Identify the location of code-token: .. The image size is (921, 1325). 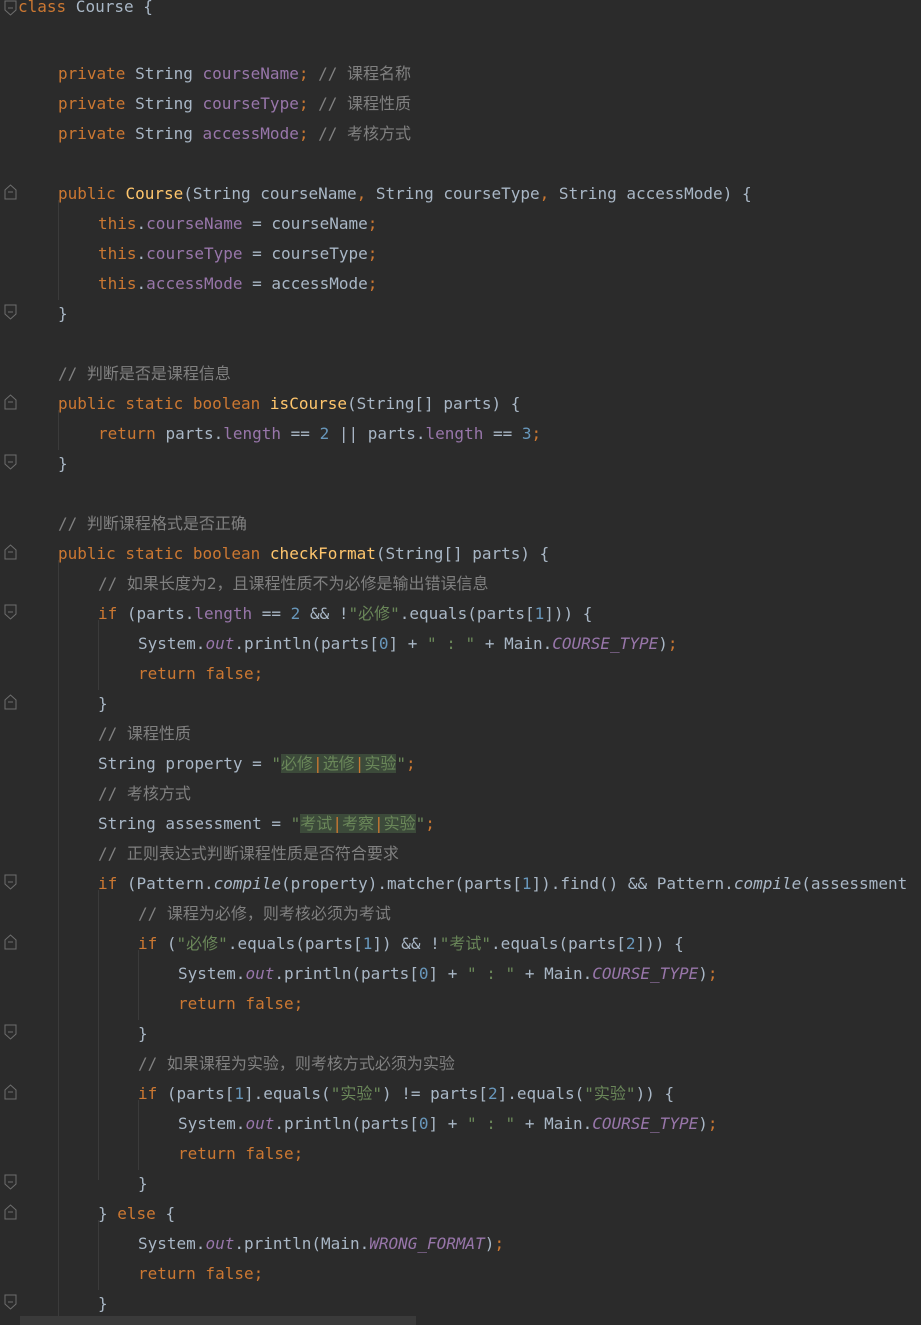
(141, 253).